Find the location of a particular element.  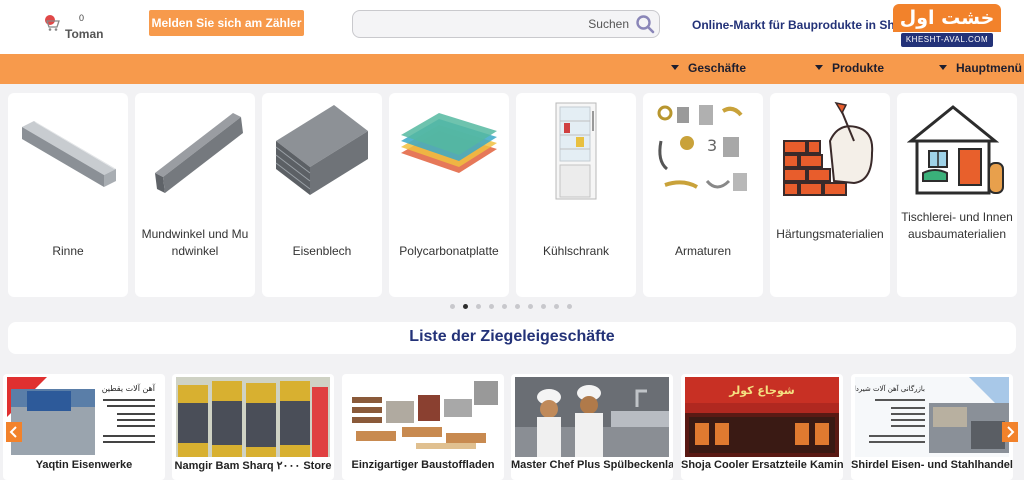

store-banner-image: شوجاع کولر is located at coordinates (762, 417).